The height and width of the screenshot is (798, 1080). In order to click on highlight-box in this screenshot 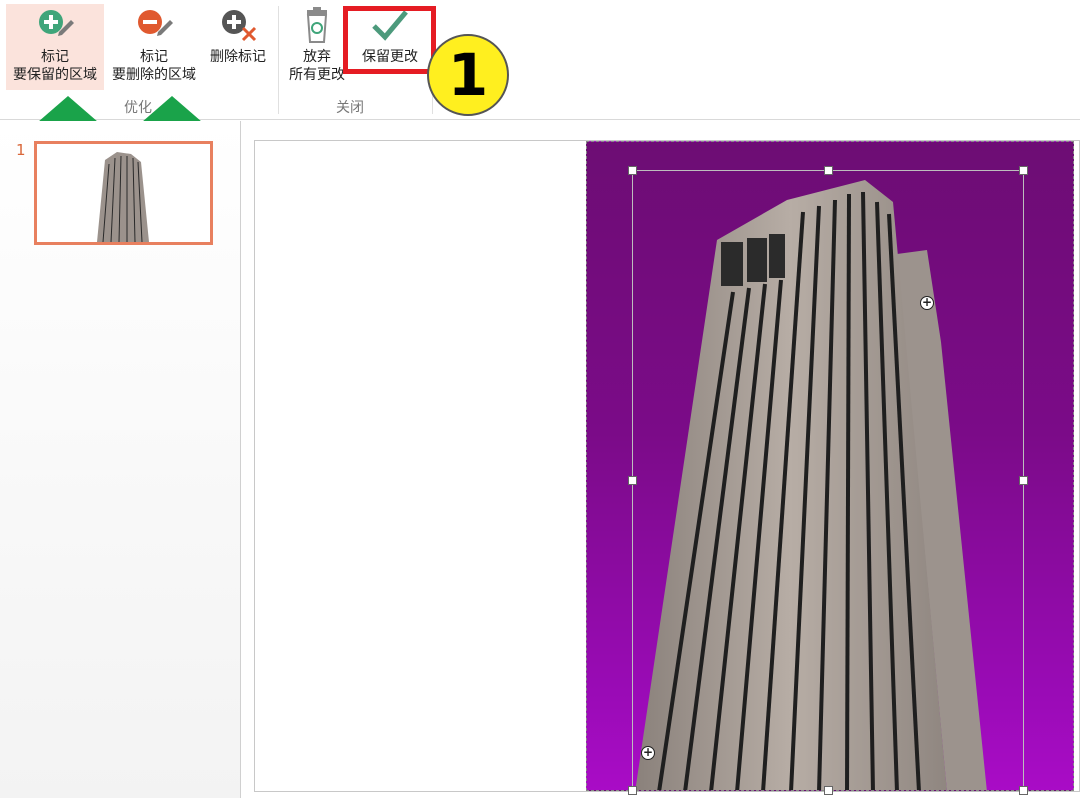, I will do `click(389, 40)`.